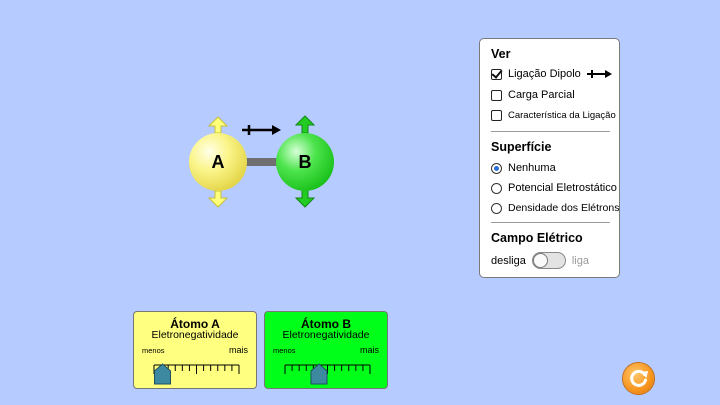 This screenshot has width=720, height=405. What do you see at coordinates (496, 208) in the screenshot?
I see `surface-electron-density-radio` at bounding box center [496, 208].